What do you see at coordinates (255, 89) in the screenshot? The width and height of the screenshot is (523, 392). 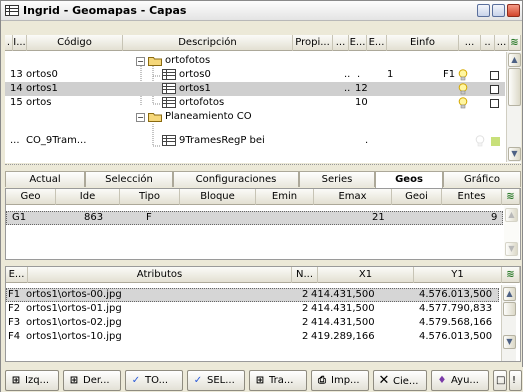 I see `tree-row-selected: 14 ortos1 ortos1 .. 12` at bounding box center [255, 89].